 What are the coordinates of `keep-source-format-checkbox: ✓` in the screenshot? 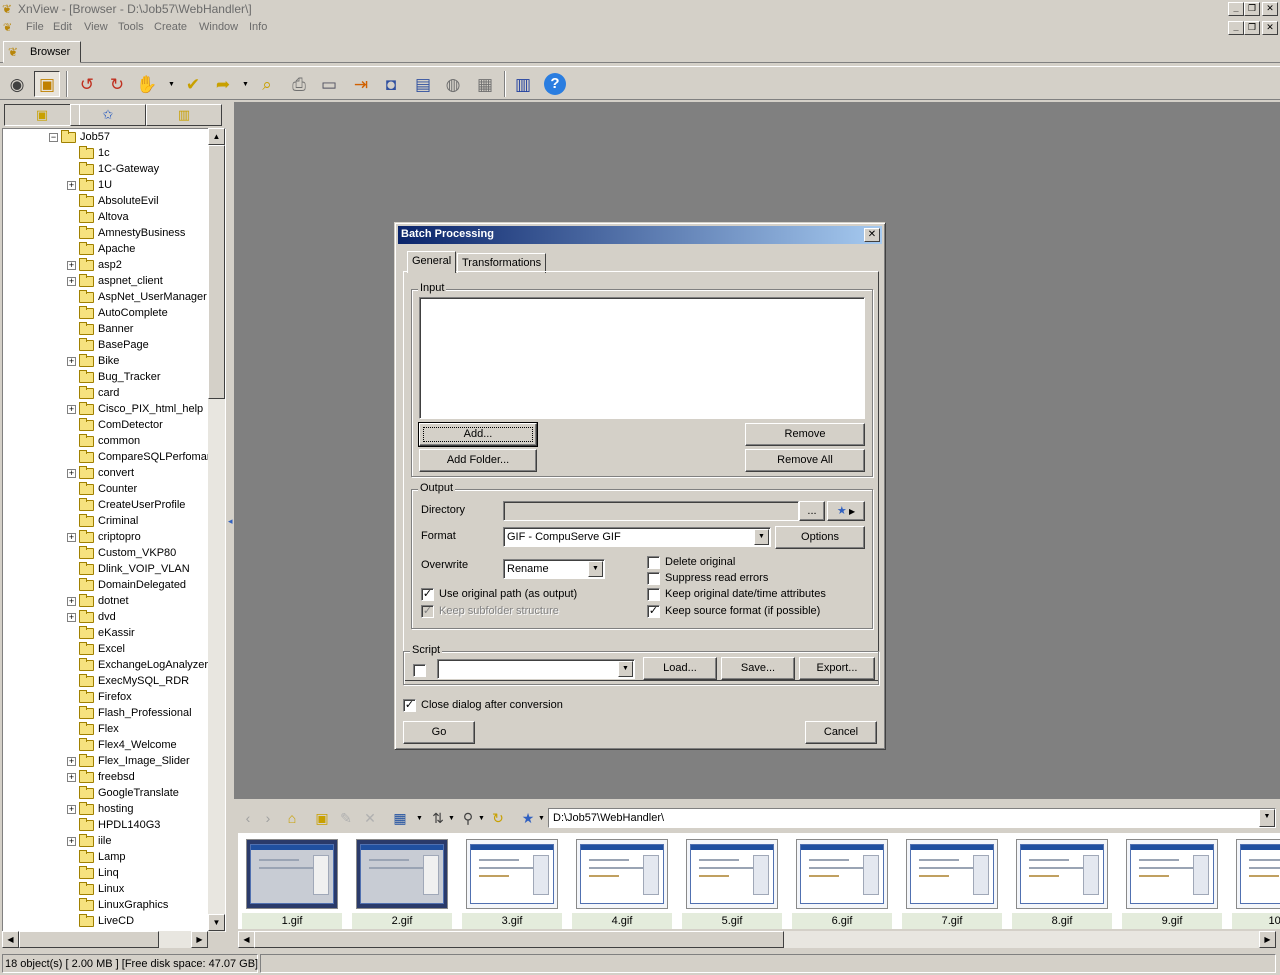 It's located at (653, 611).